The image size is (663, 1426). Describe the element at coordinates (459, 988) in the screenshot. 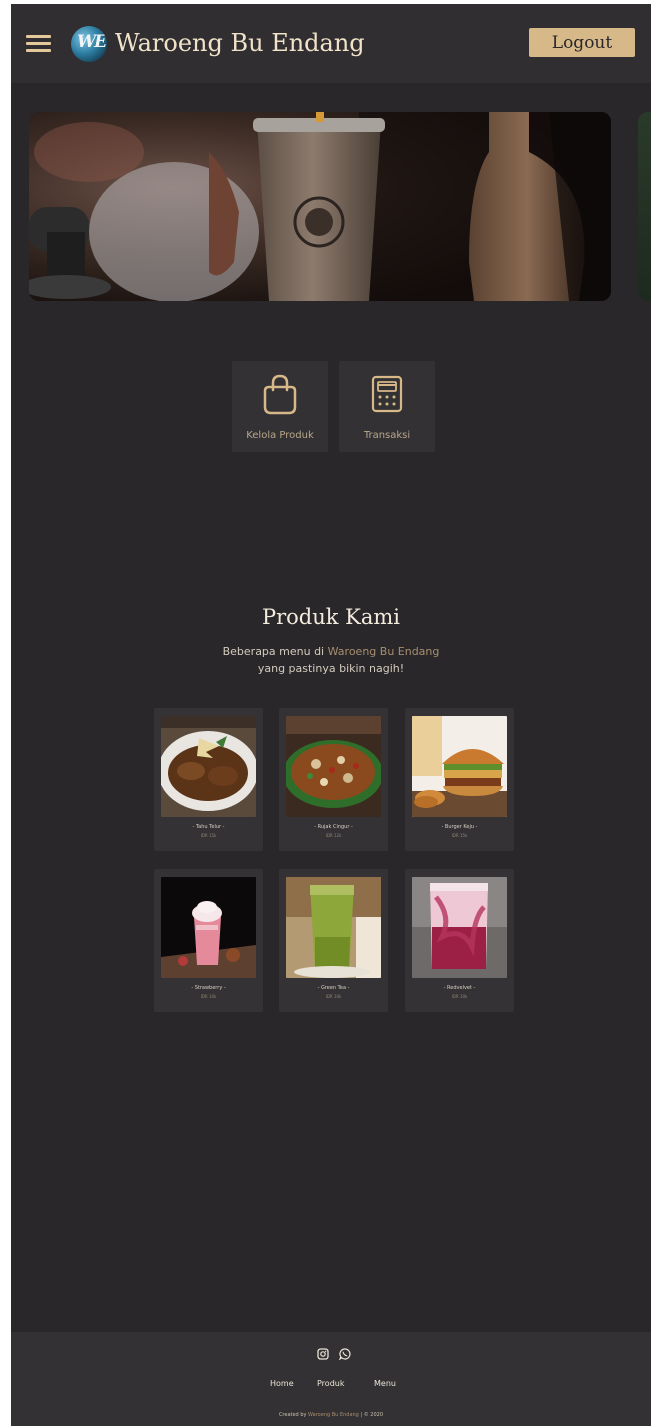

I see `product-name: - Redvelvet -` at that location.